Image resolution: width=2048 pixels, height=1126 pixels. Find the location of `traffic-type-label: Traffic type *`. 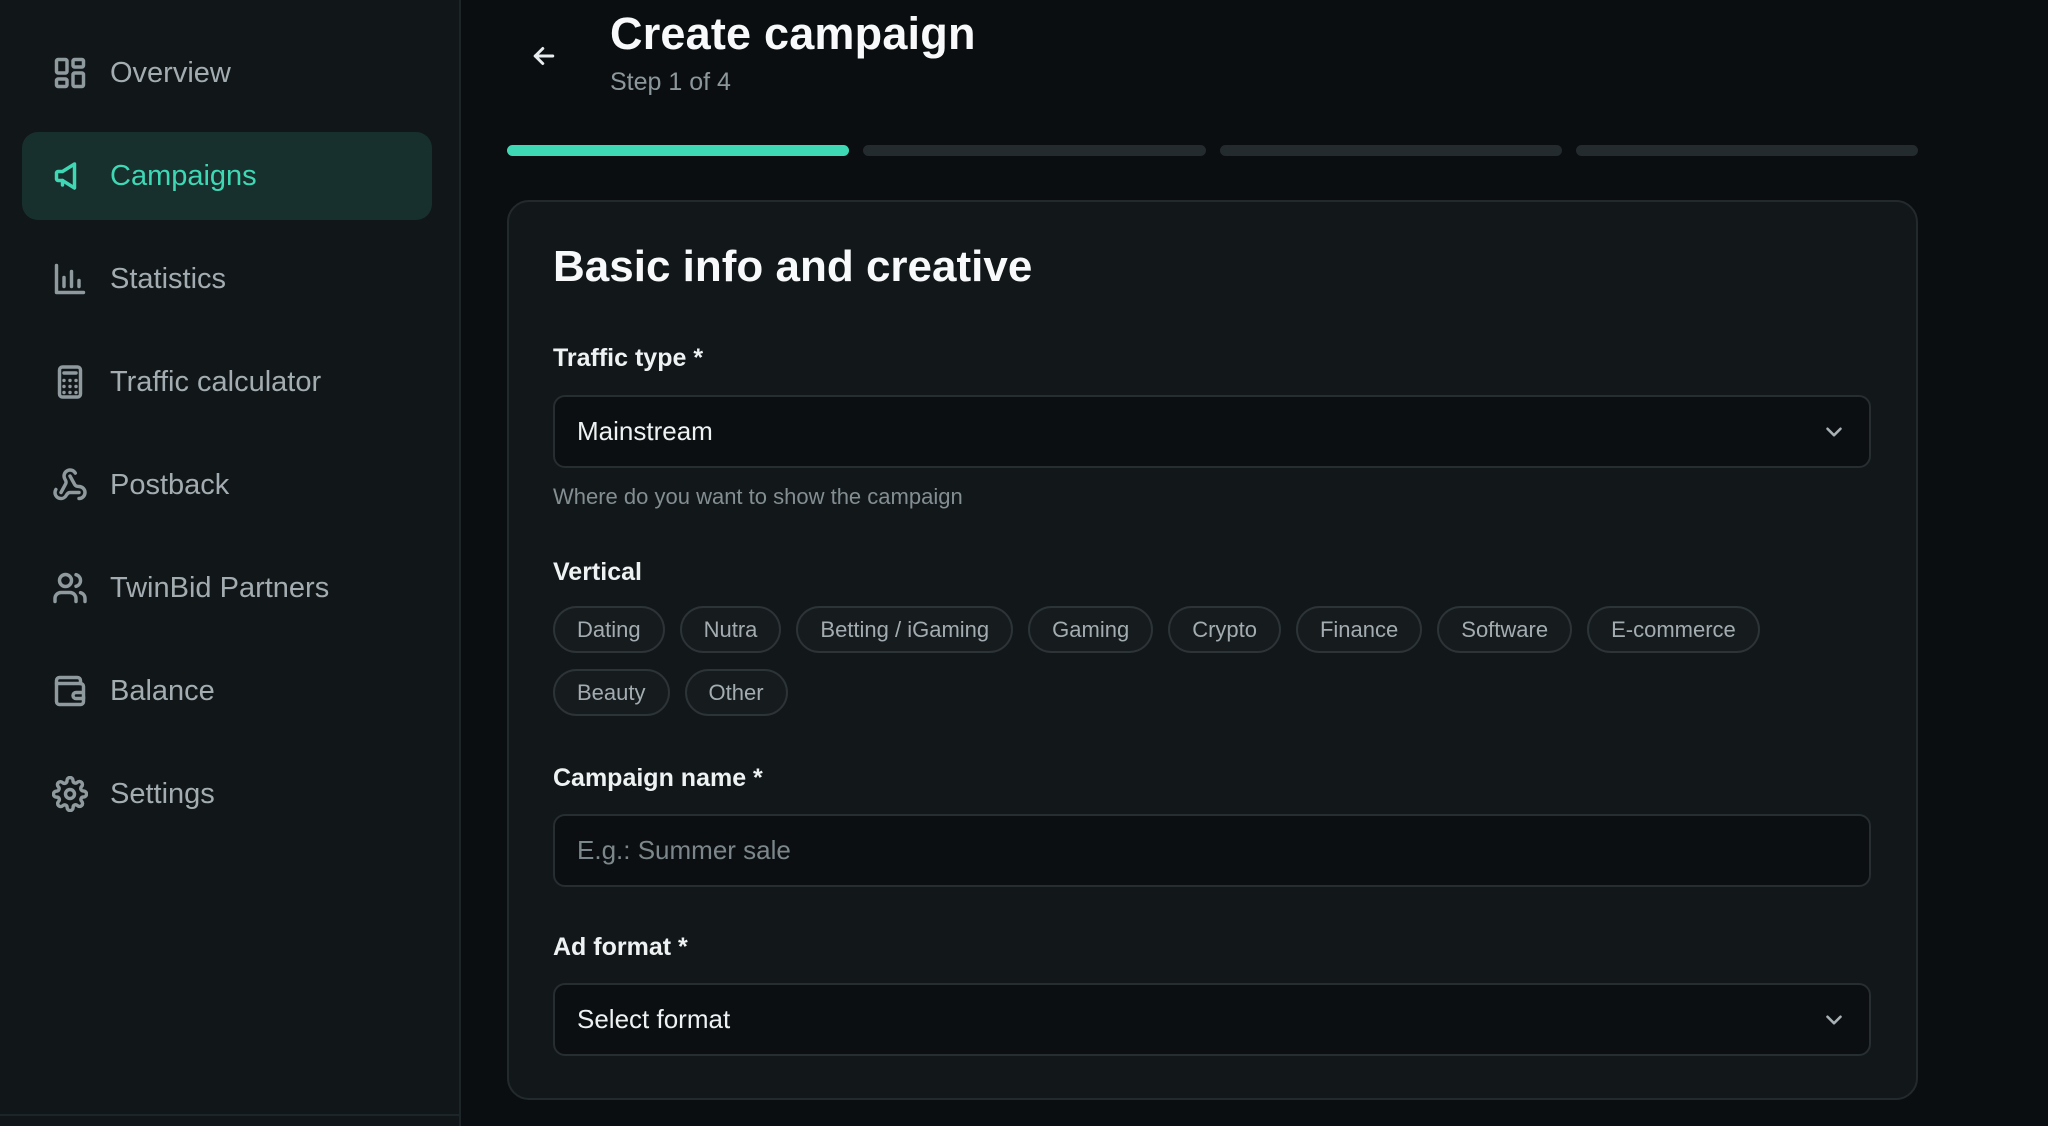

traffic-type-label: Traffic type * is located at coordinates (628, 358).